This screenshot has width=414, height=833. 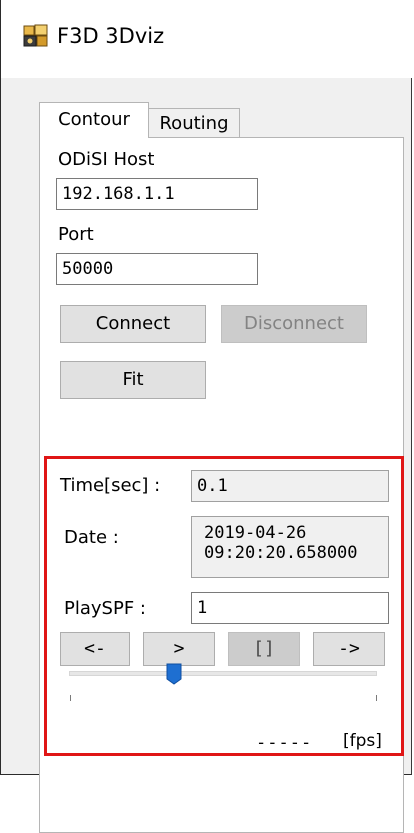 What do you see at coordinates (376, 698) in the screenshot?
I see `slider-tick-end` at bounding box center [376, 698].